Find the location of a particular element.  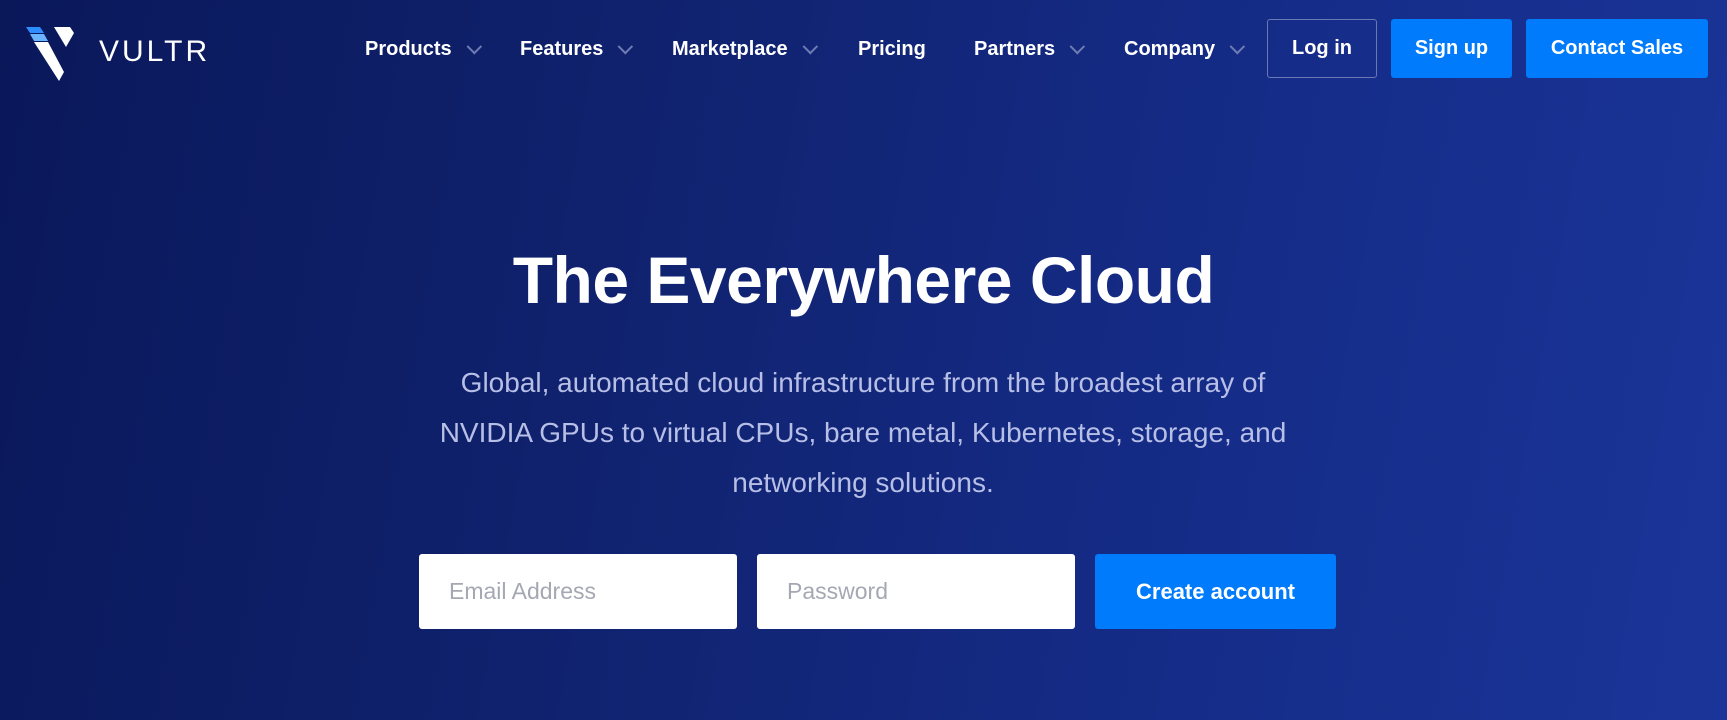

nav-label: Company is located at coordinates (1170, 49).